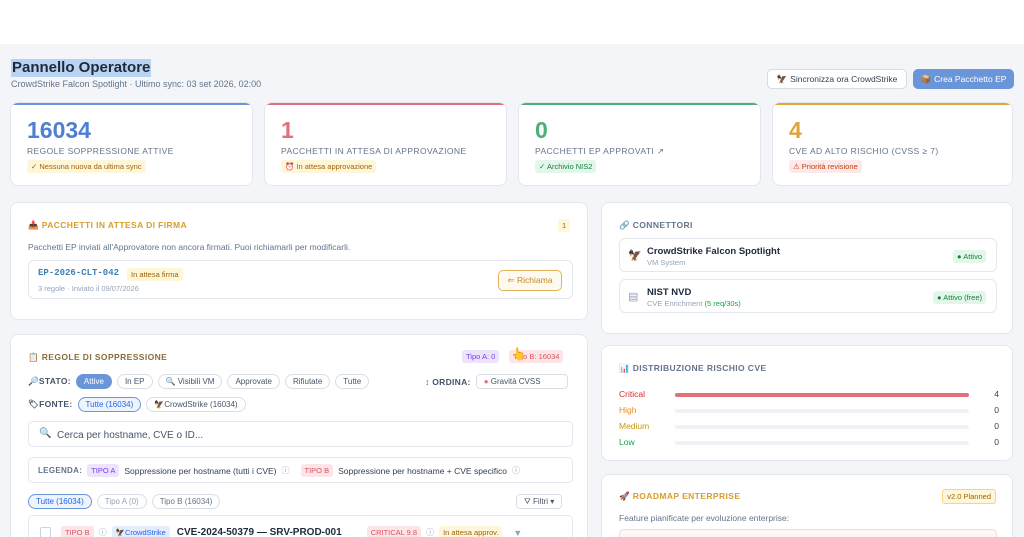 The width and height of the screenshot is (1024, 537). What do you see at coordinates (963, 79) in the screenshot?
I see `create-package-button: 📦 Crea Pacchetto EP` at bounding box center [963, 79].